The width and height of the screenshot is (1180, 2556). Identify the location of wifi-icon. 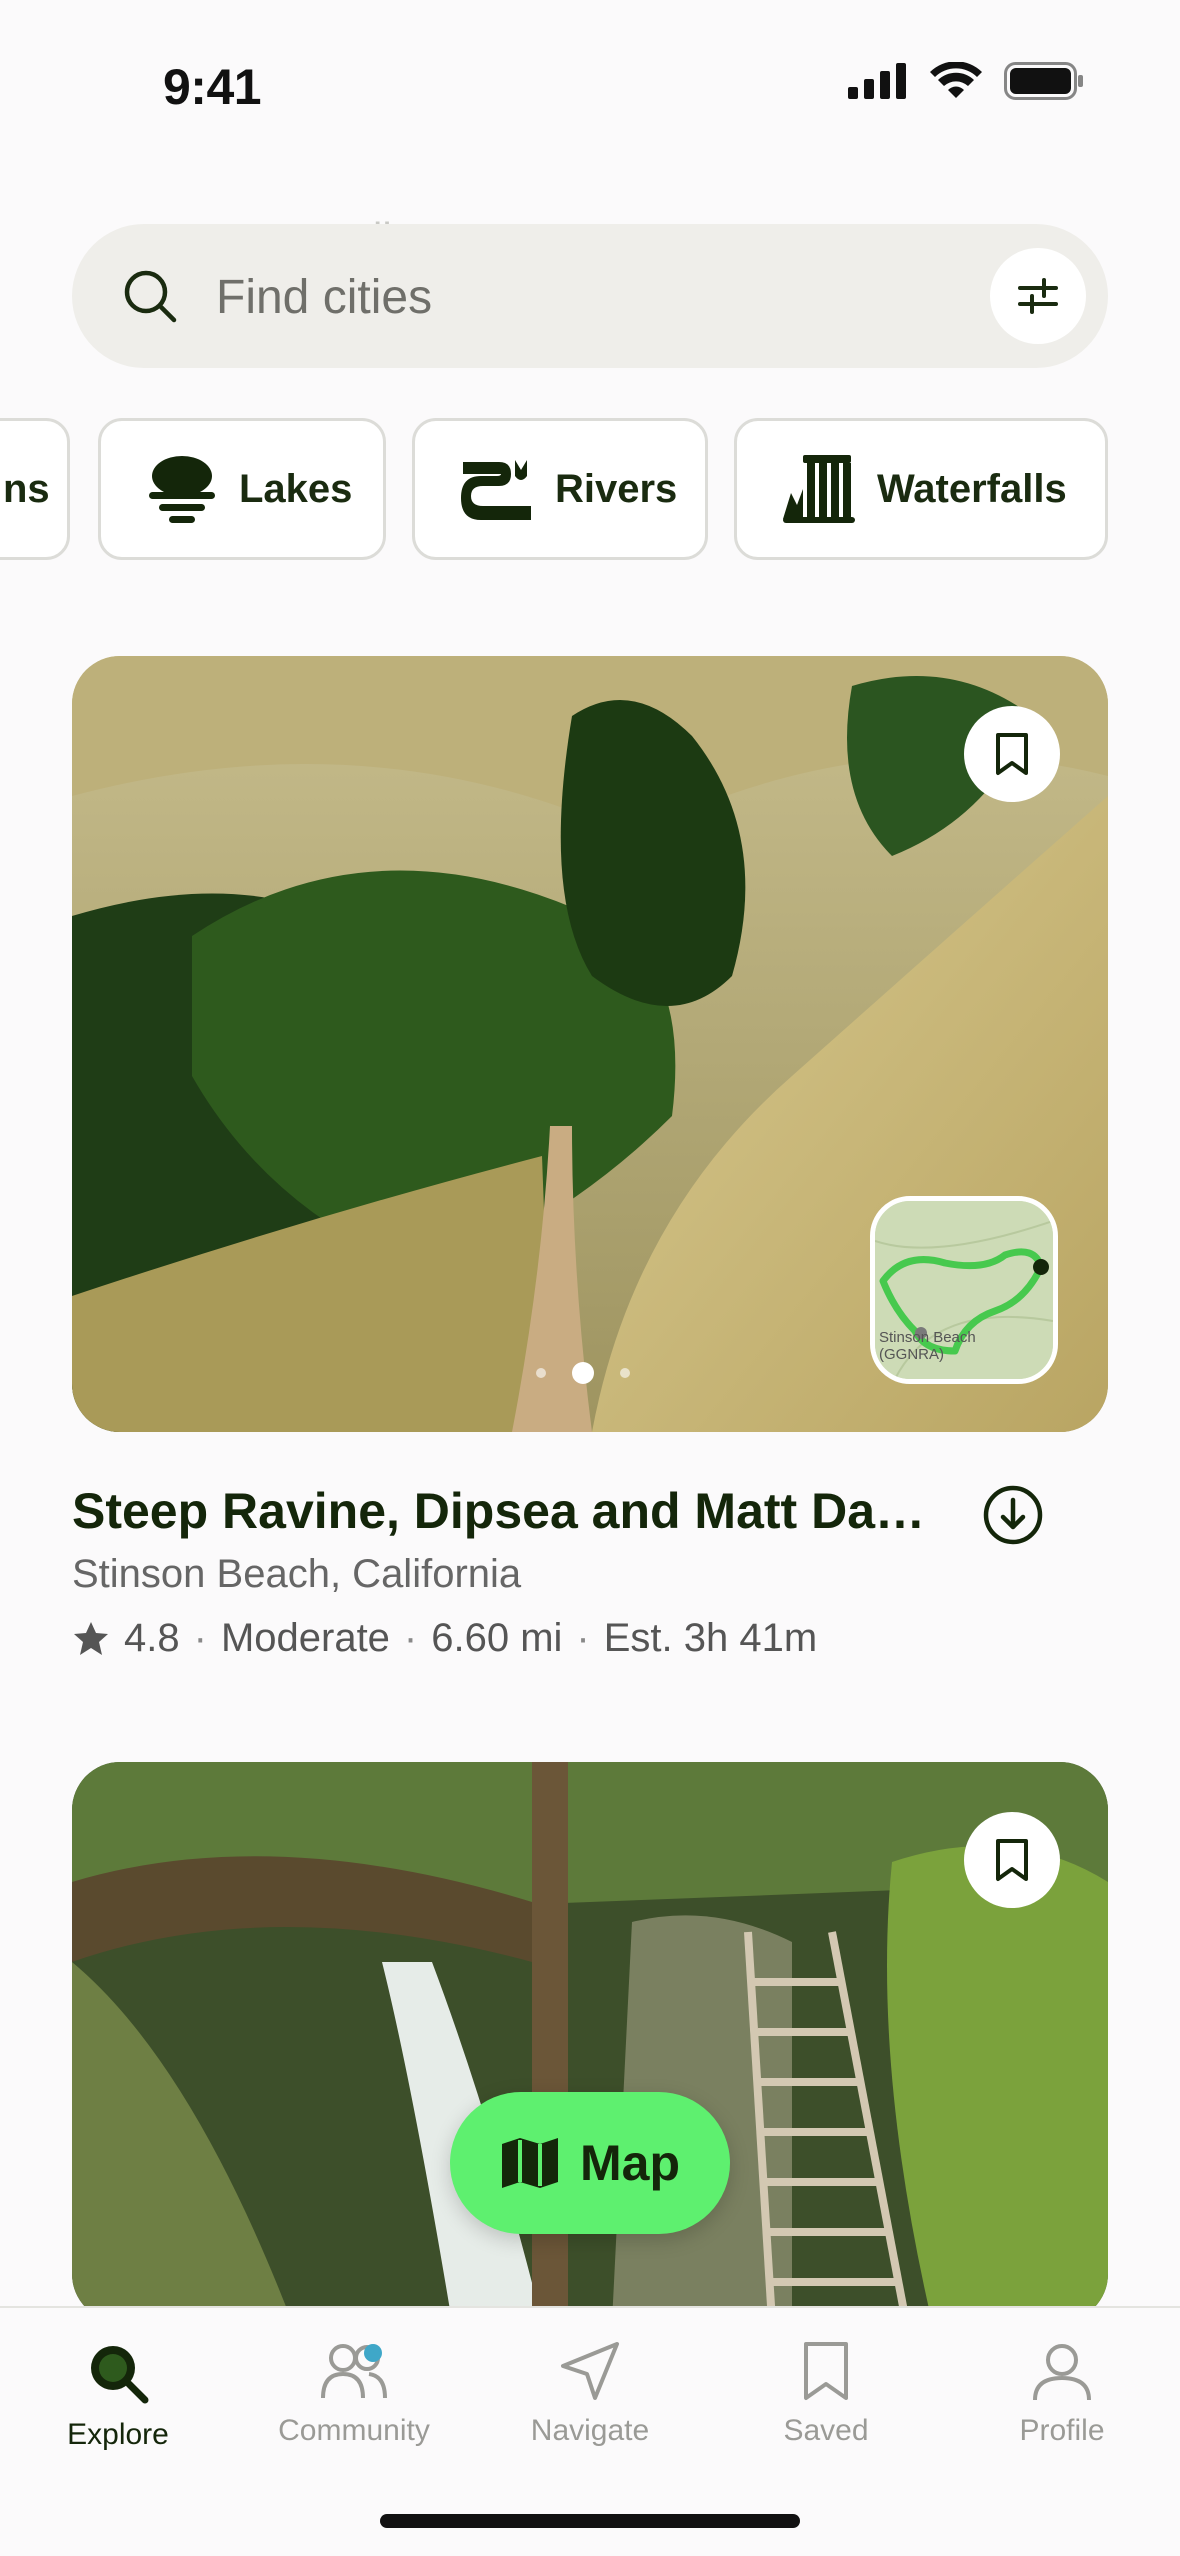
(956, 80).